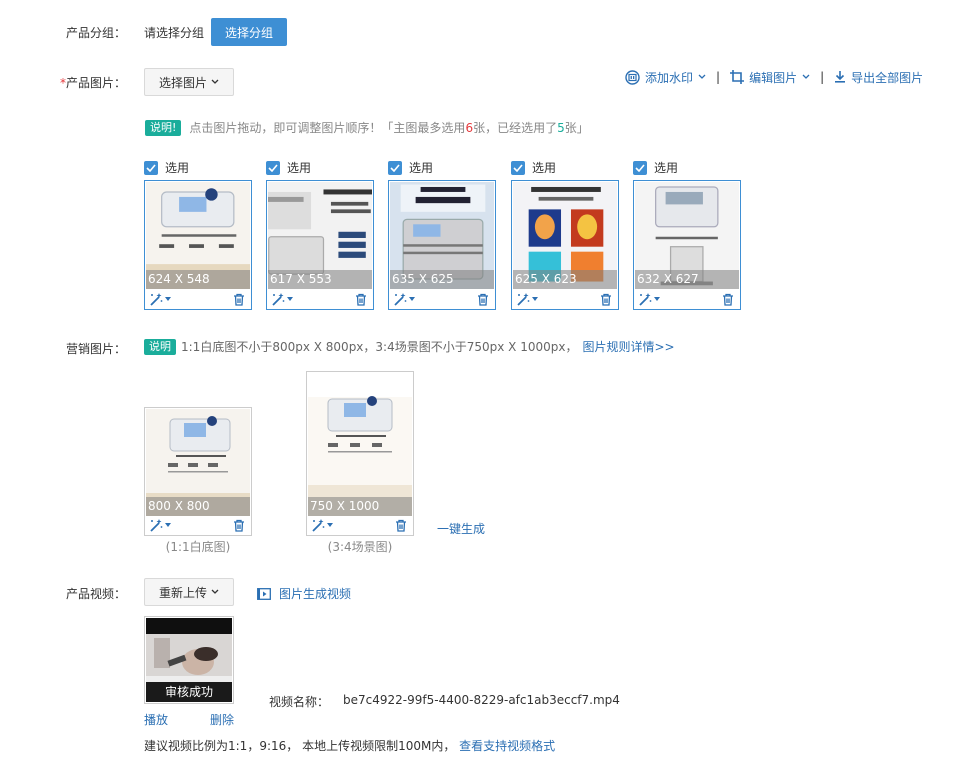 This screenshot has width=962, height=775. What do you see at coordinates (92, 83) in the screenshot?
I see `product-images-label: *产品图片：` at bounding box center [92, 83].